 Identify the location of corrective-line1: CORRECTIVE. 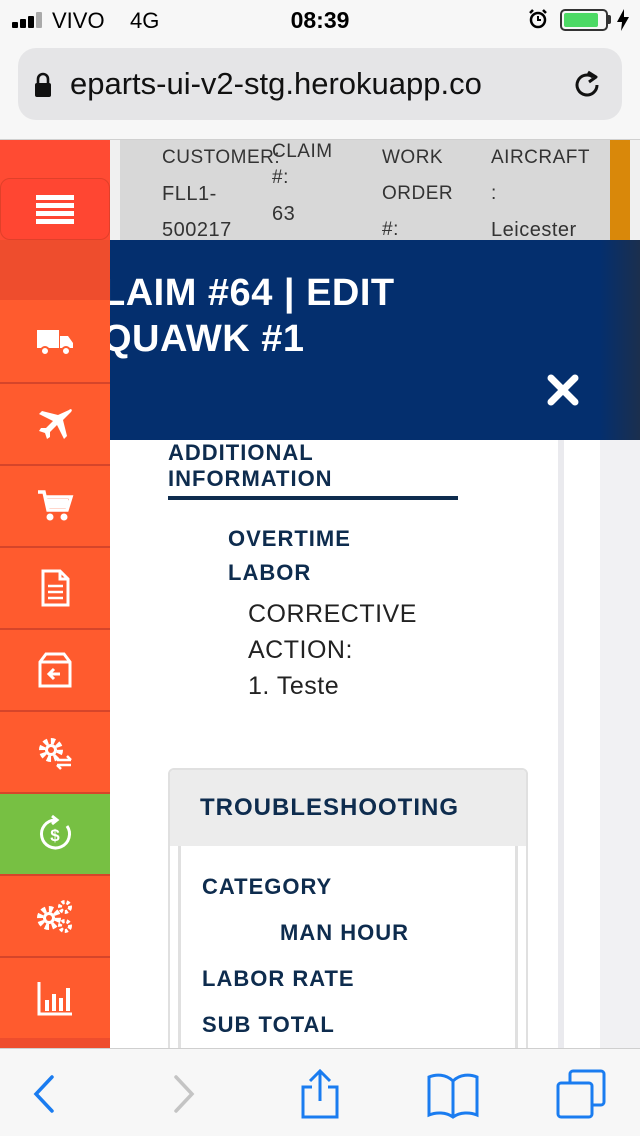
(332, 614).